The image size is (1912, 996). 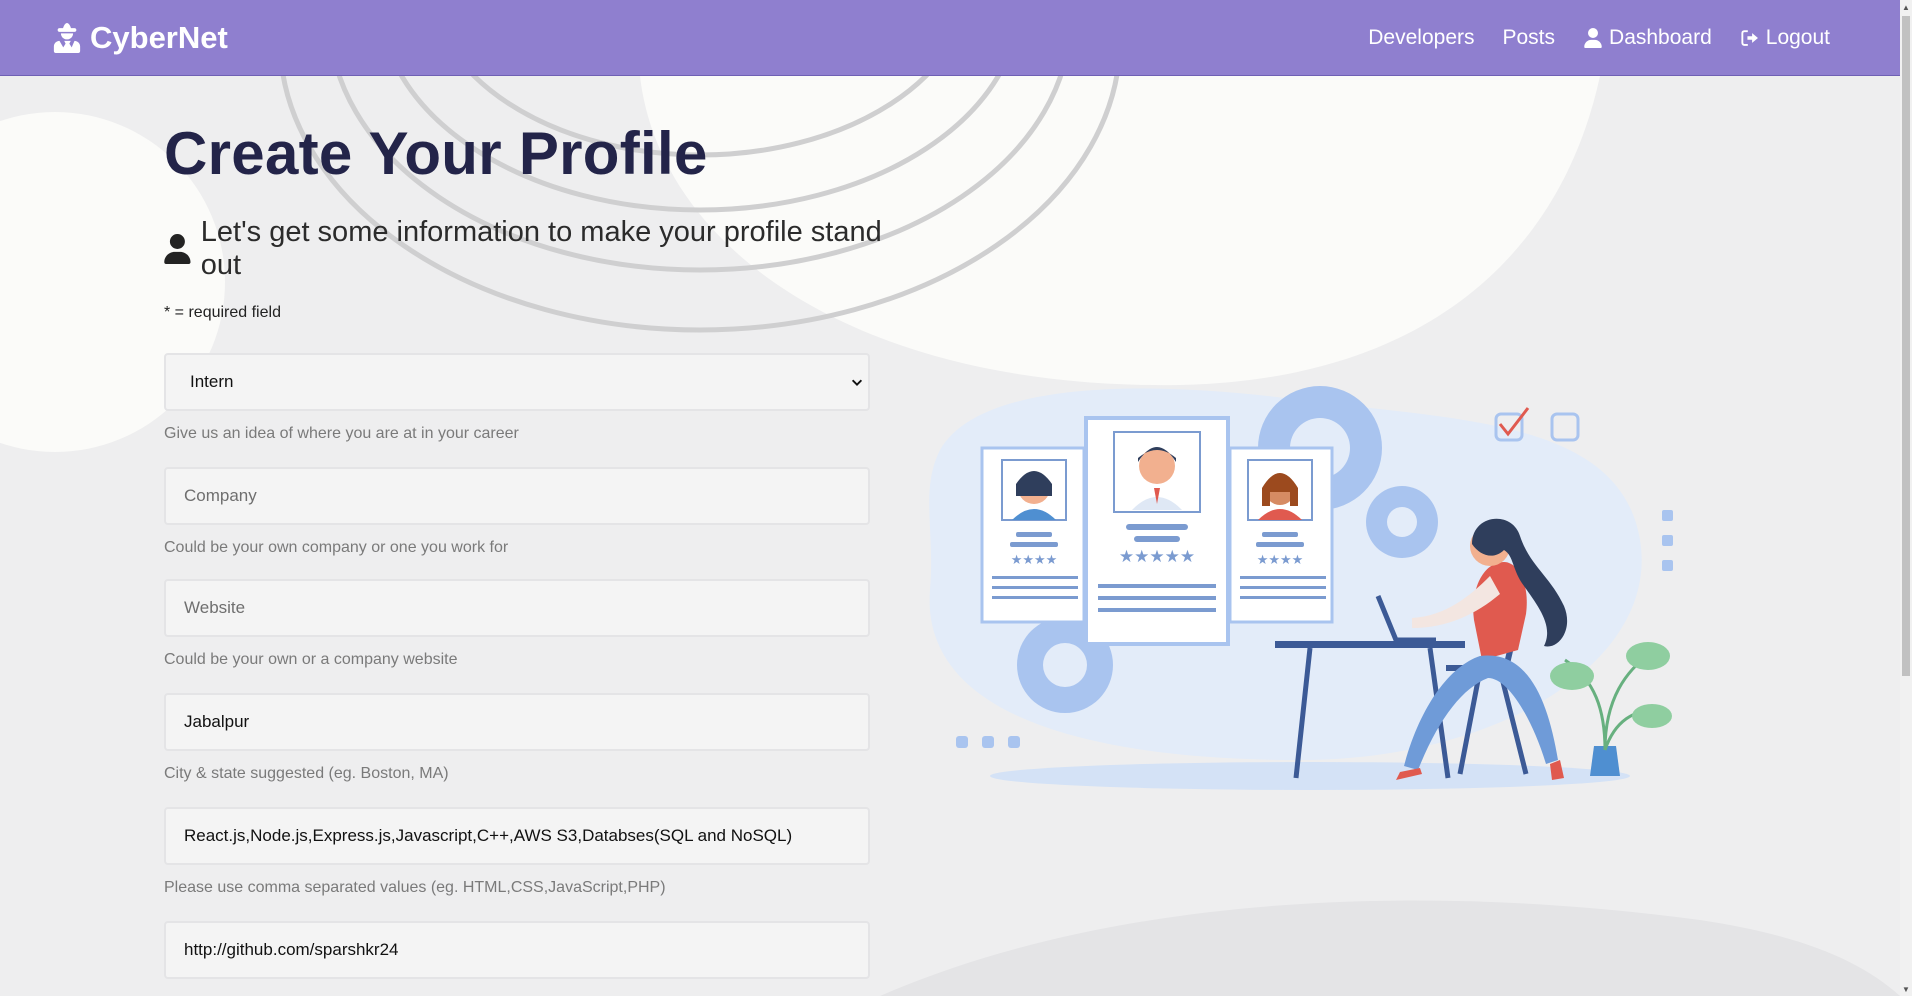 What do you see at coordinates (1906, 7) in the screenshot?
I see `scroll-up-arrow-icon: ▲` at bounding box center [1906, 7].